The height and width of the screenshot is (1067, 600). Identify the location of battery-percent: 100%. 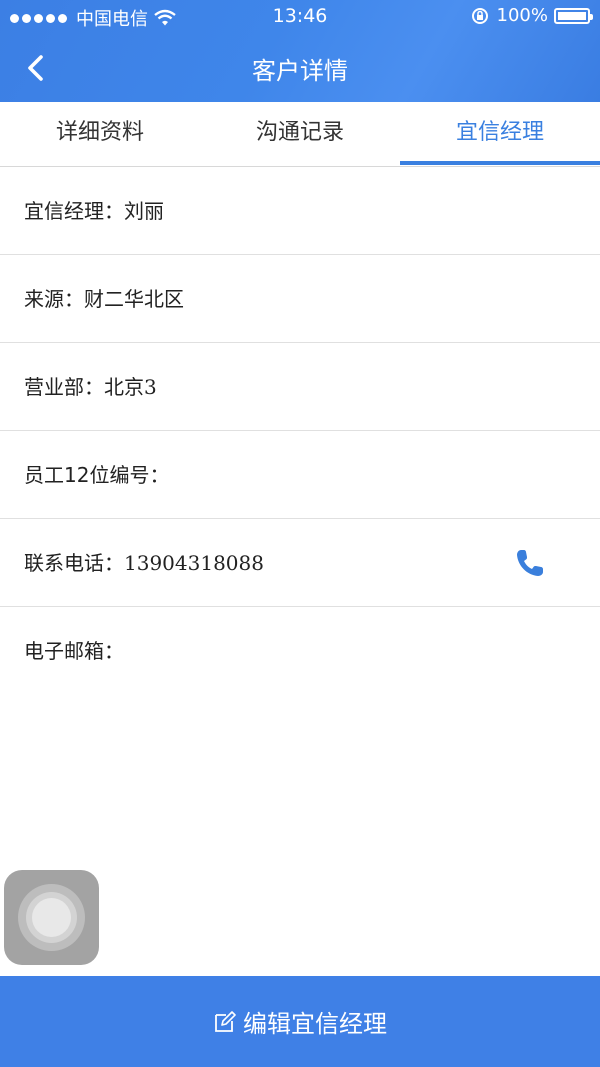
(522, 15).